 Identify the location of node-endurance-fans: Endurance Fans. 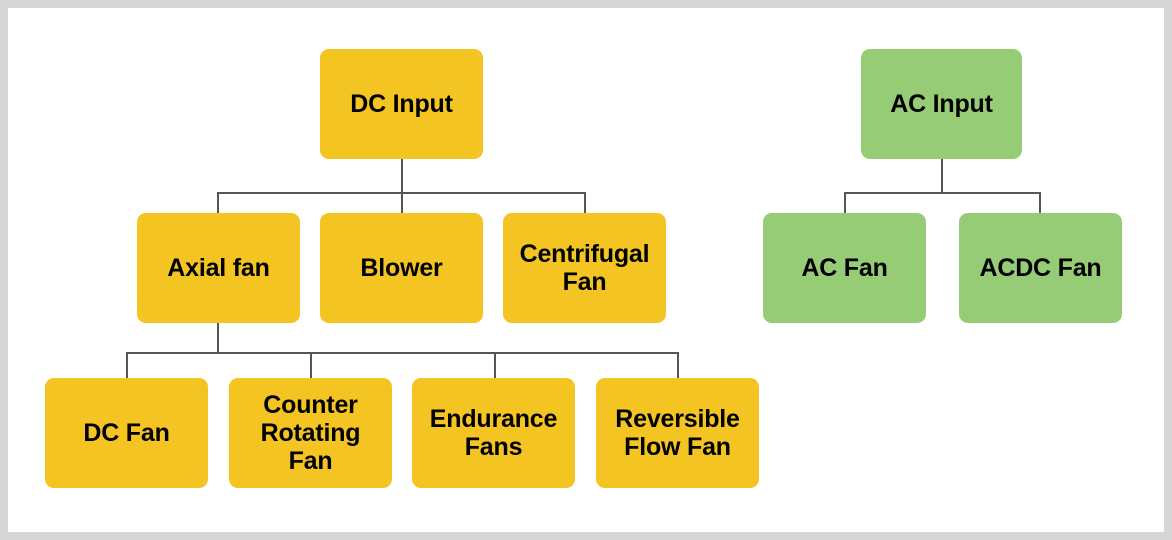
(493, 433).